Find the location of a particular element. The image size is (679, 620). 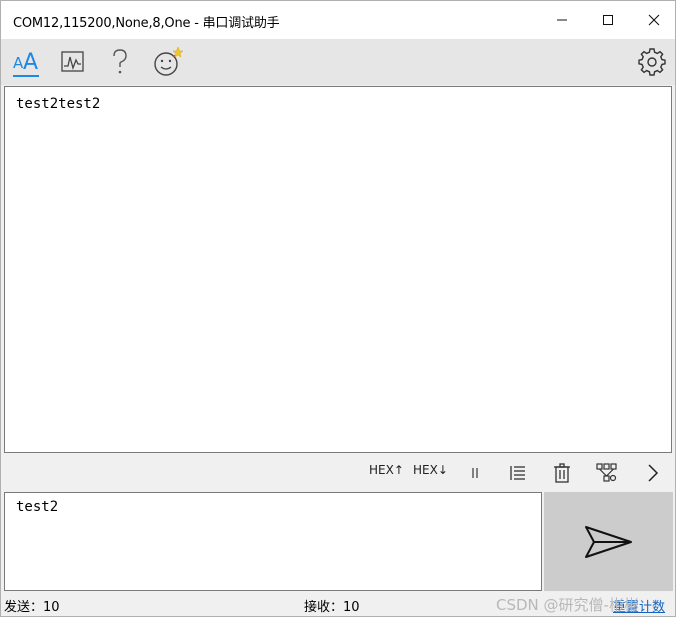

send-button is located at coordinates (608, 541).